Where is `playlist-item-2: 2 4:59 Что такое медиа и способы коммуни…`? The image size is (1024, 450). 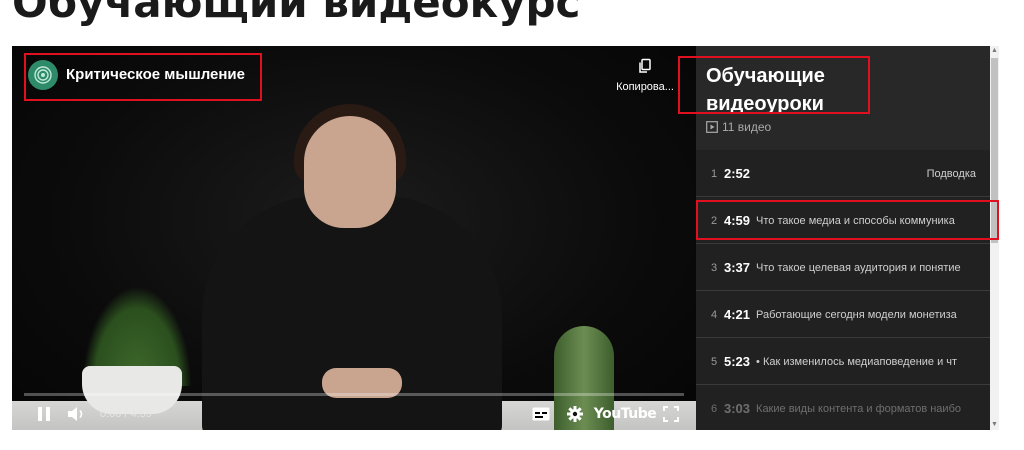 playlist-item-2: 2 4:59 Что такое медиа и способы коммуни… is located at coordinates (843, 221).